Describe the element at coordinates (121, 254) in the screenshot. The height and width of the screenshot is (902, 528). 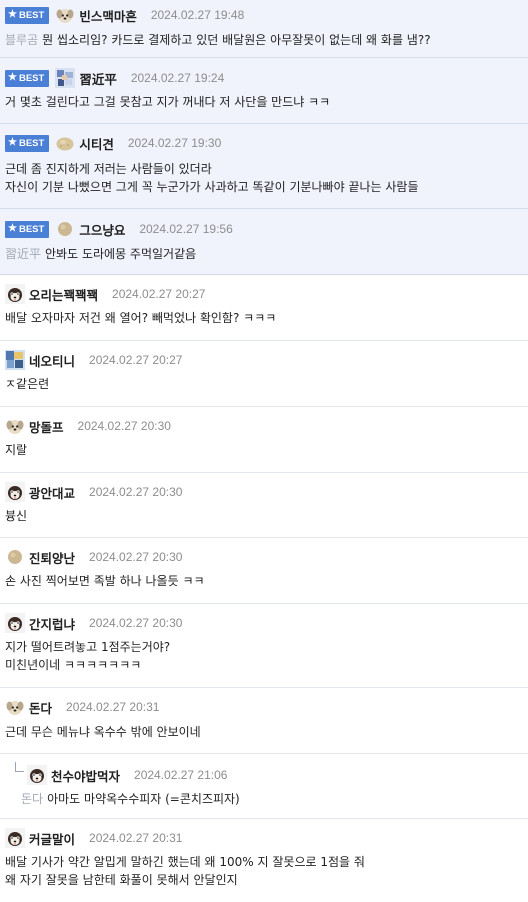
I see `comment-body: 안봐도 도라에몽 주먹일거같음` at that location.